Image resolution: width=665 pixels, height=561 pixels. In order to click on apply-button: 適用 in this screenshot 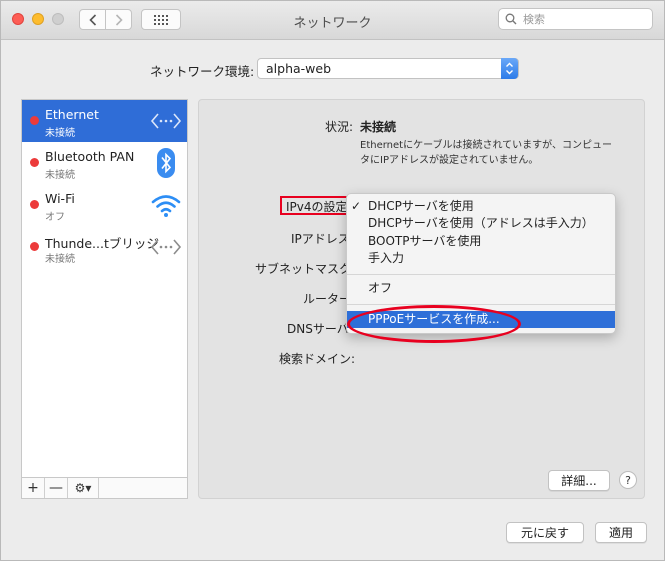, I will do `click(621, 532)`.